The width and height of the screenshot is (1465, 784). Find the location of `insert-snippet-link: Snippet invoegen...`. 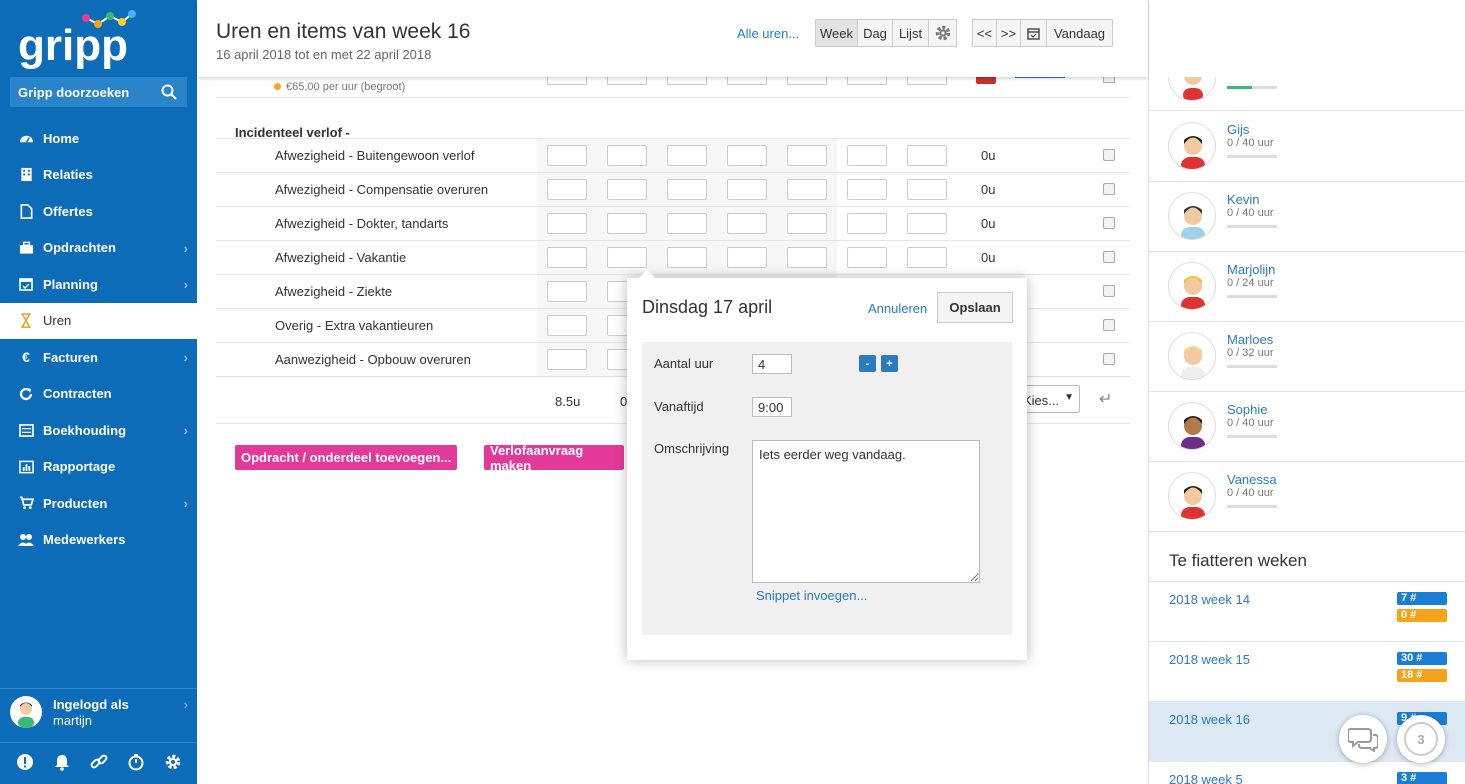

insert-snippet-link: Snippet invoegen... is located at coordinates (811, 595).